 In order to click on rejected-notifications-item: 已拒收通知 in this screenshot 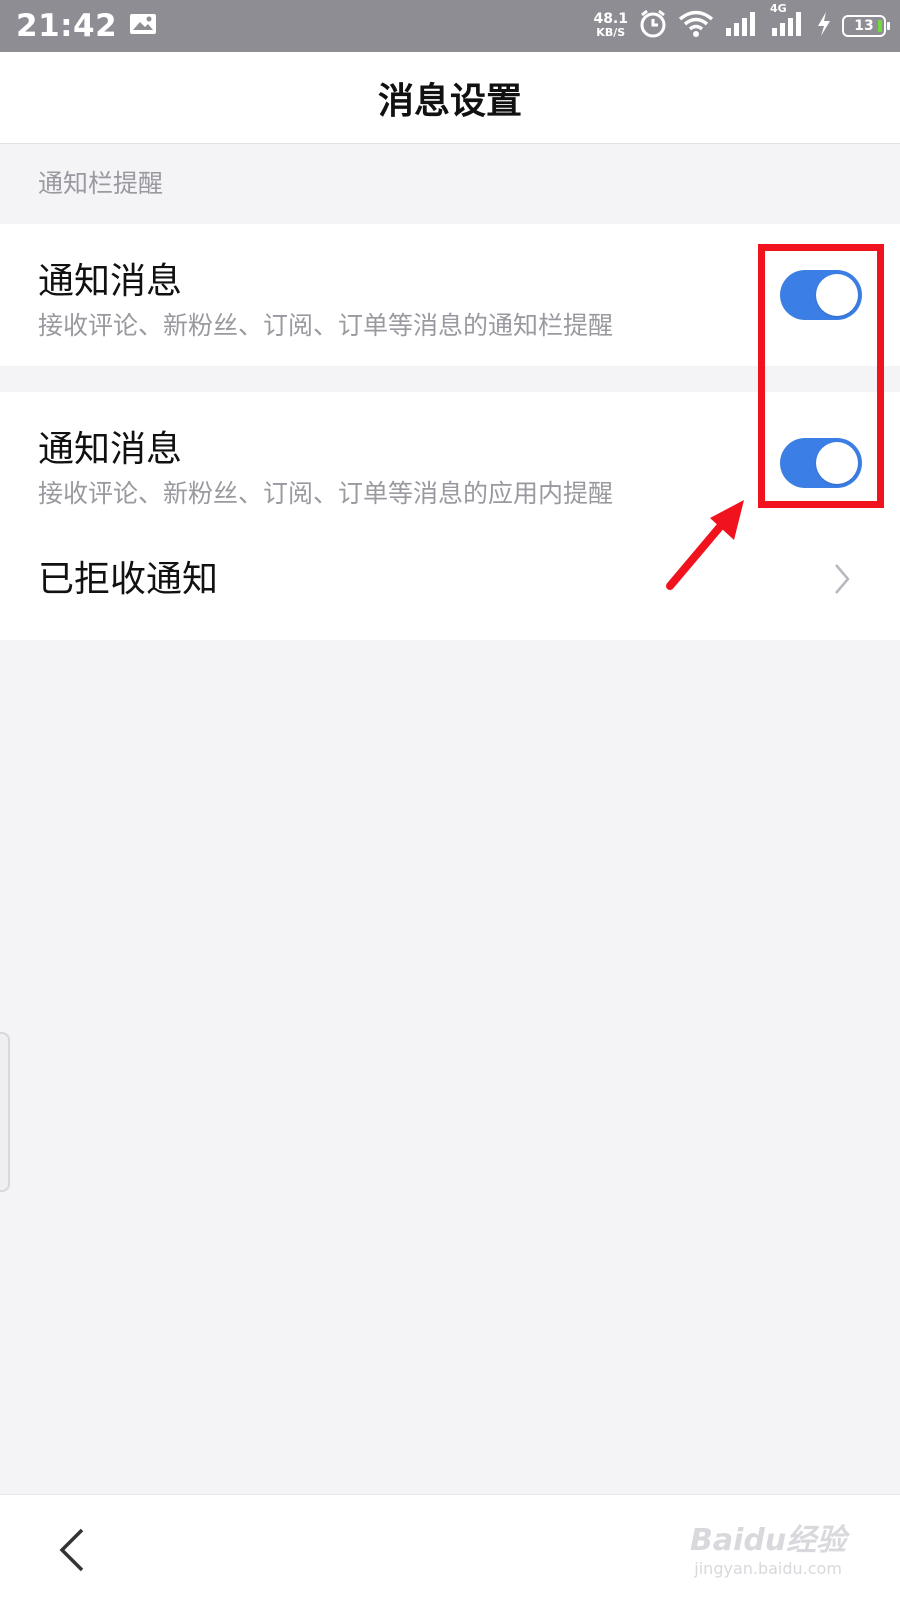, I will do `click(450, 581)`.